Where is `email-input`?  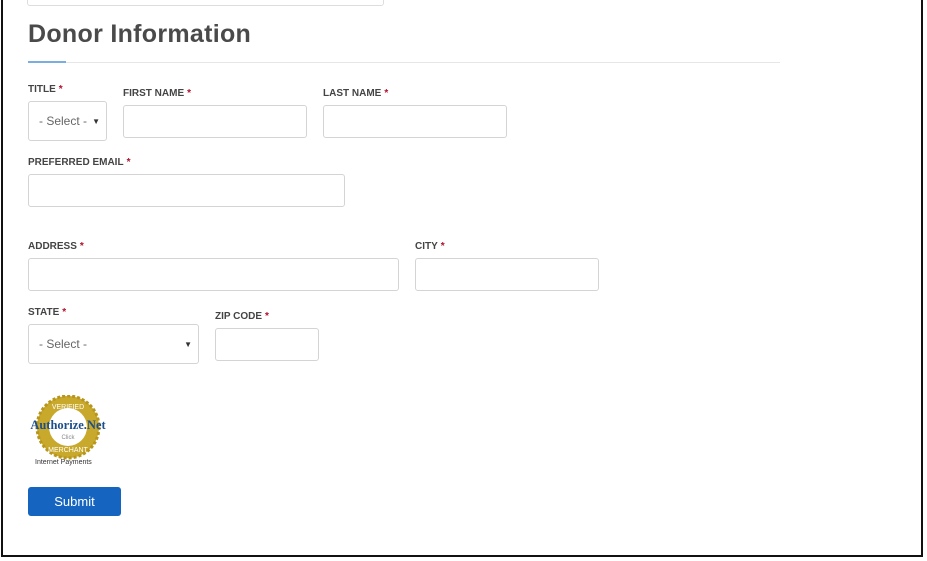
email-input is located at coordinates (186, 190).